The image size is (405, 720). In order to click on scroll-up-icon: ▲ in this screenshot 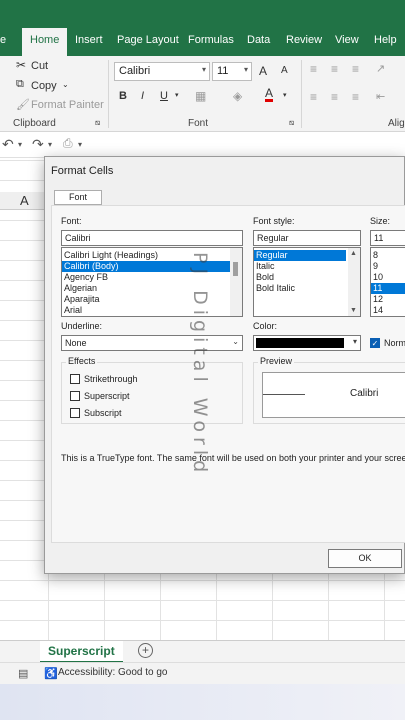, I will do `click(353, 253)`.